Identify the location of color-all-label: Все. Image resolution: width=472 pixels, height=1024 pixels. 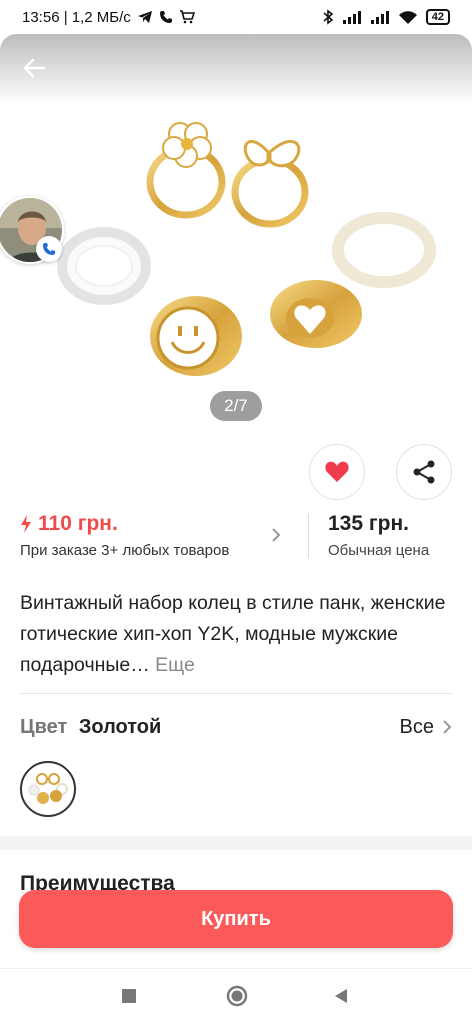
(416, 726).